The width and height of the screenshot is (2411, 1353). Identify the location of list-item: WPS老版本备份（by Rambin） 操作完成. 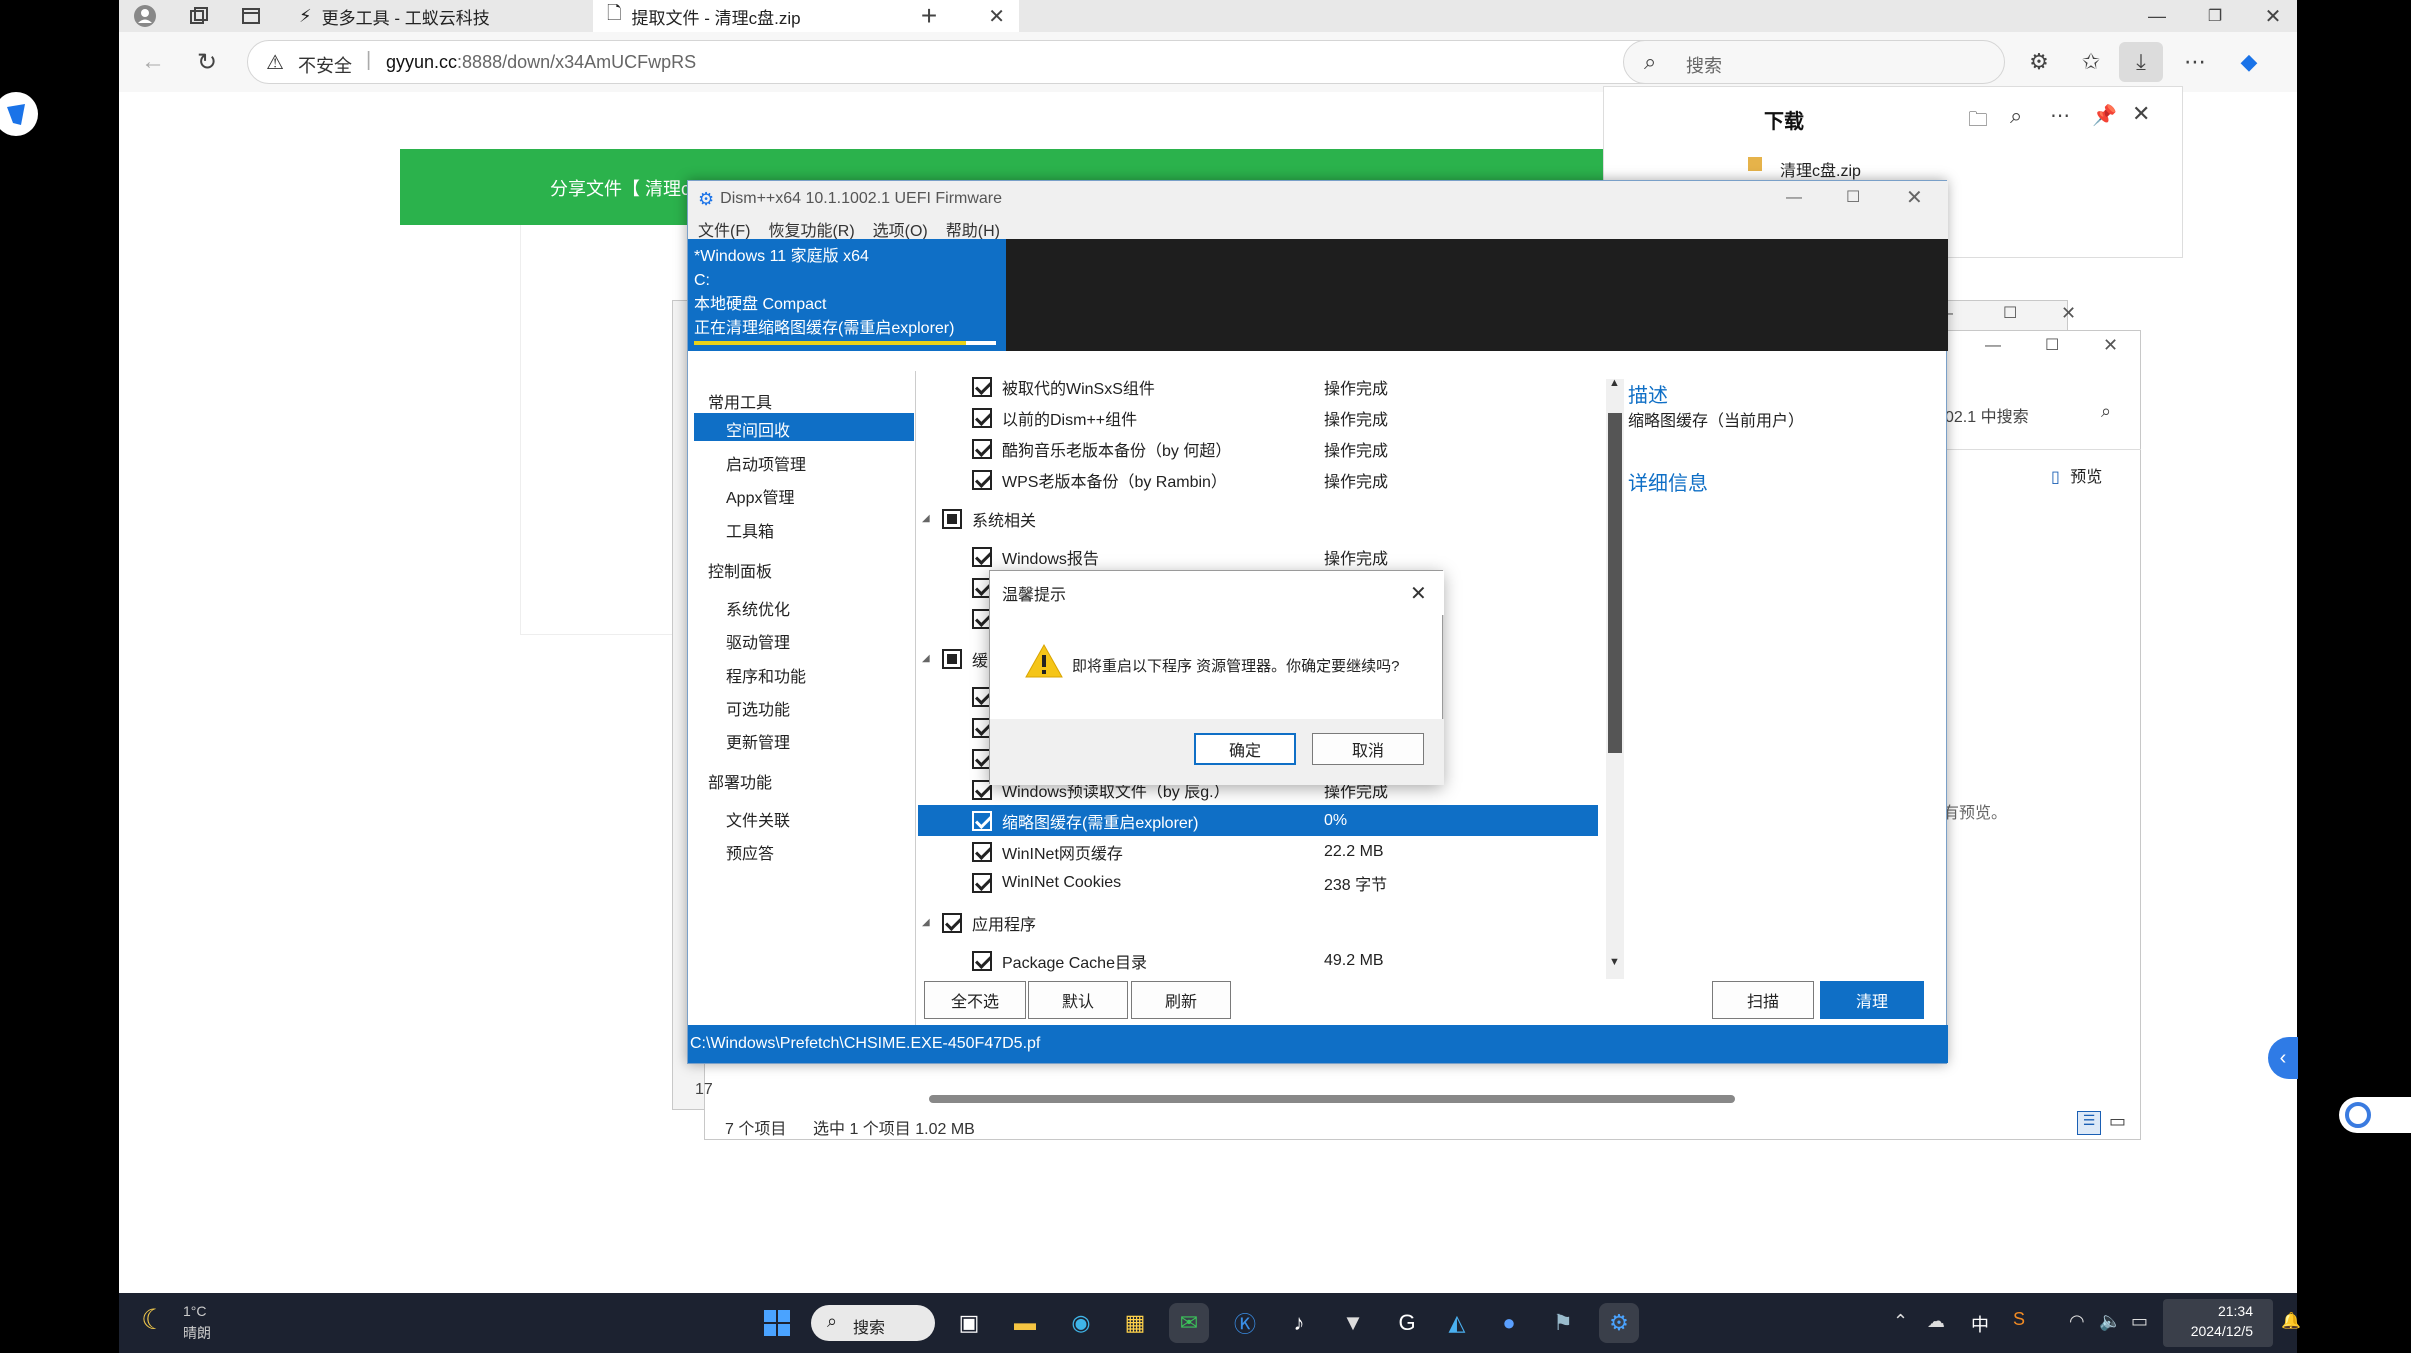
(1258, 479).